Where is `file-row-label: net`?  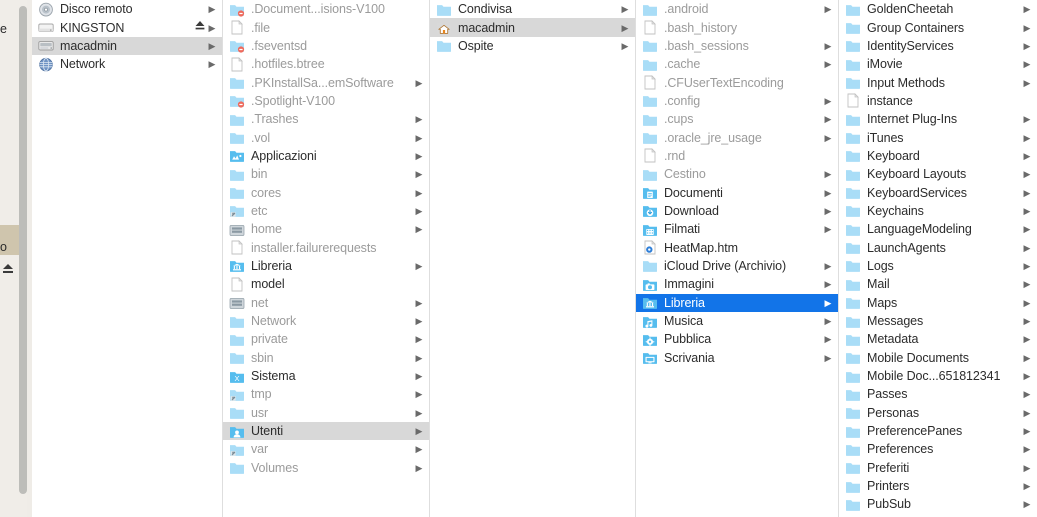
file-row-label: net is located at coordinates (260, 302).